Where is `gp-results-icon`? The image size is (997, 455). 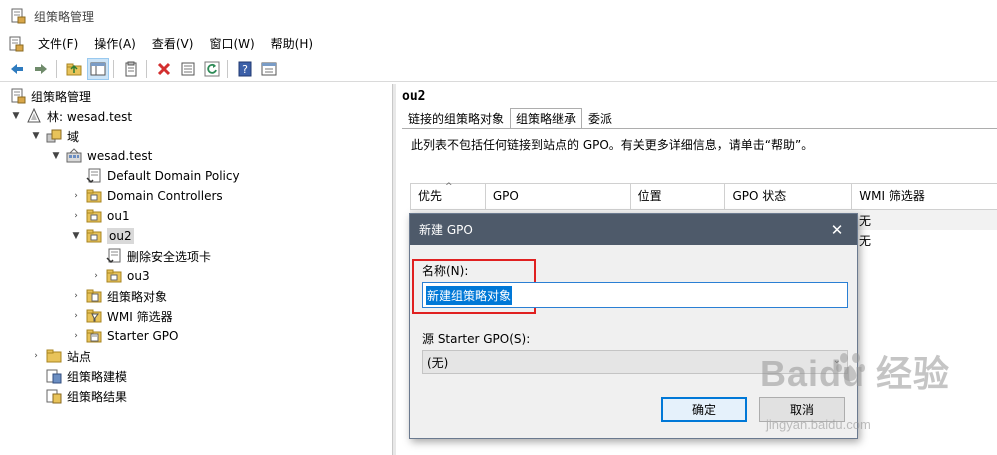 gp-results-icon is located at coordinates (54, 396).